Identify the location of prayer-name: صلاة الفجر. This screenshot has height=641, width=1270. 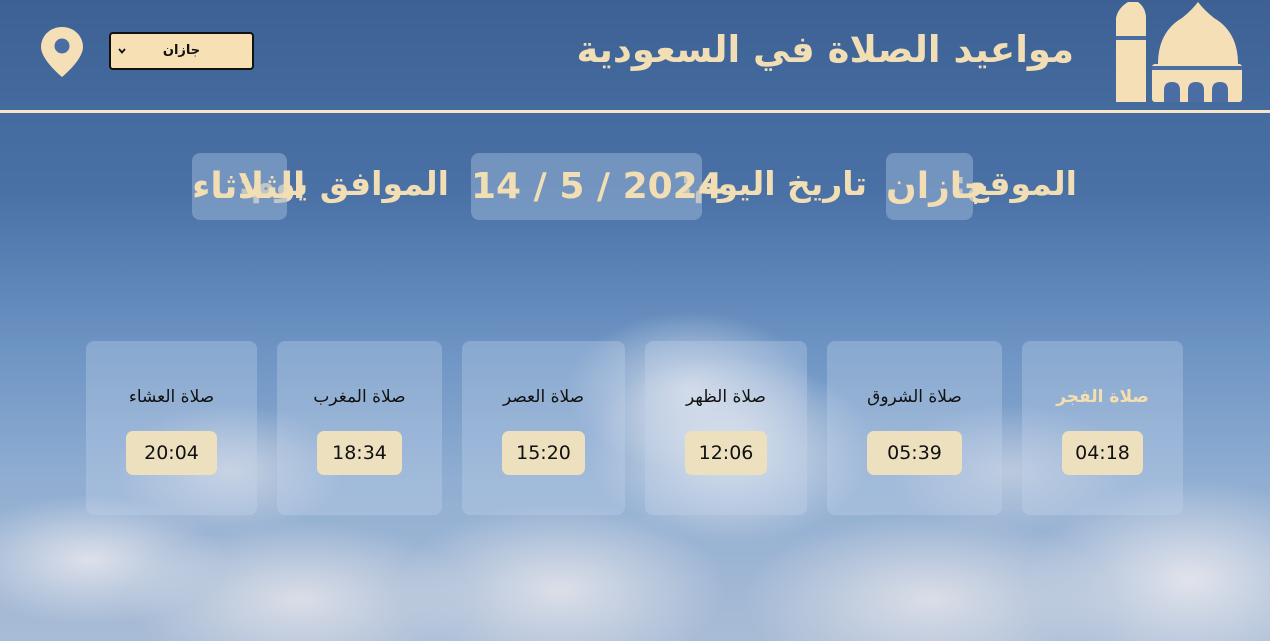
(1102, 397).